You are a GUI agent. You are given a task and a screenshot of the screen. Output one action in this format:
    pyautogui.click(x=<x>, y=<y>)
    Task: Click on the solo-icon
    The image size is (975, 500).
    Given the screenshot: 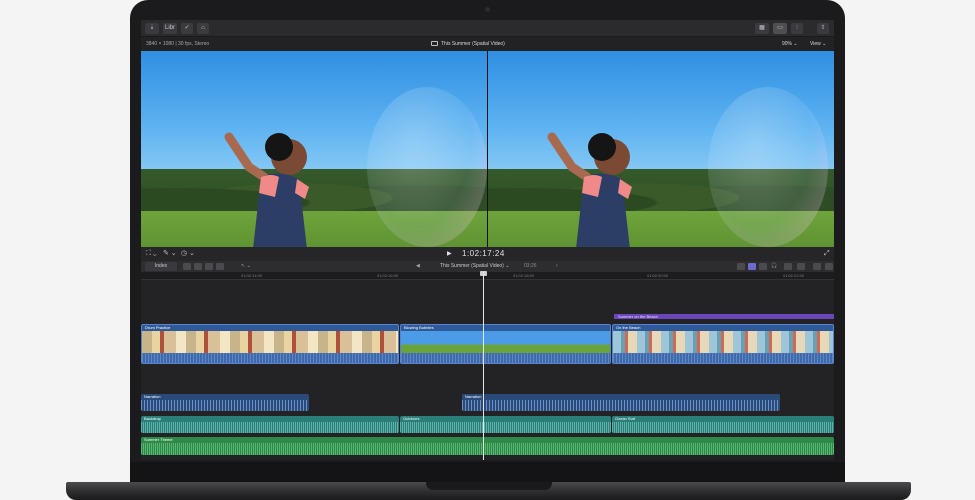 What is the action you would take?
    pyautogui.click(x=763, y=266)
    